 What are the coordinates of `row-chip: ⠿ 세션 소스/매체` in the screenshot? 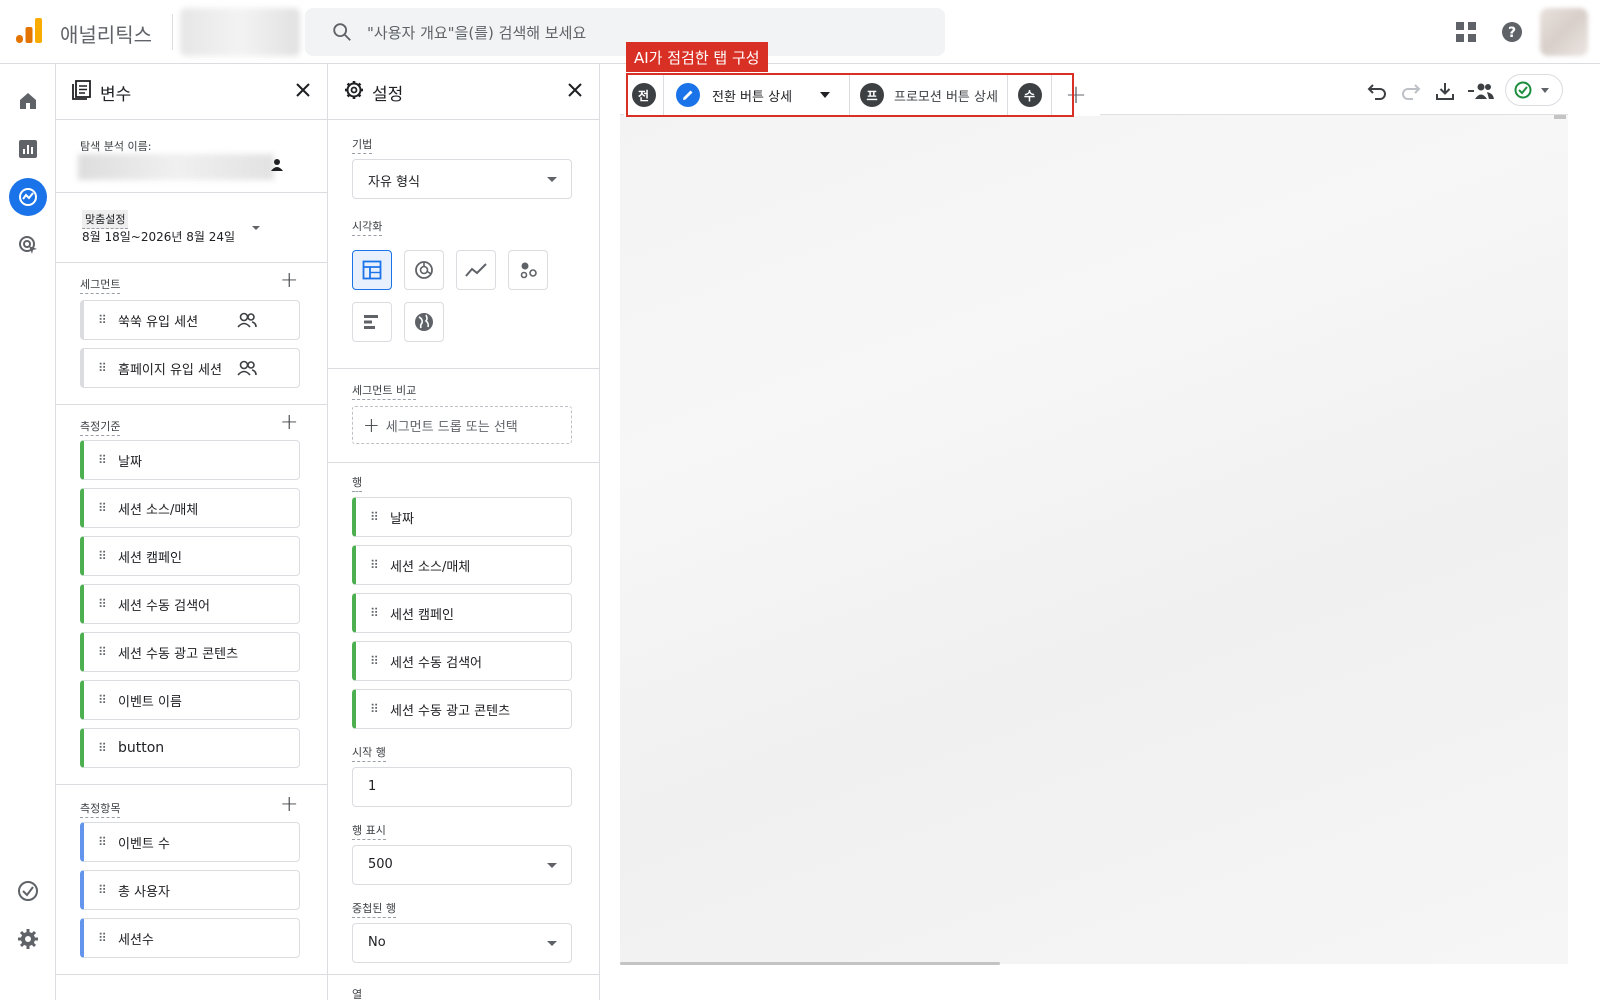 It's located at (462, 565).